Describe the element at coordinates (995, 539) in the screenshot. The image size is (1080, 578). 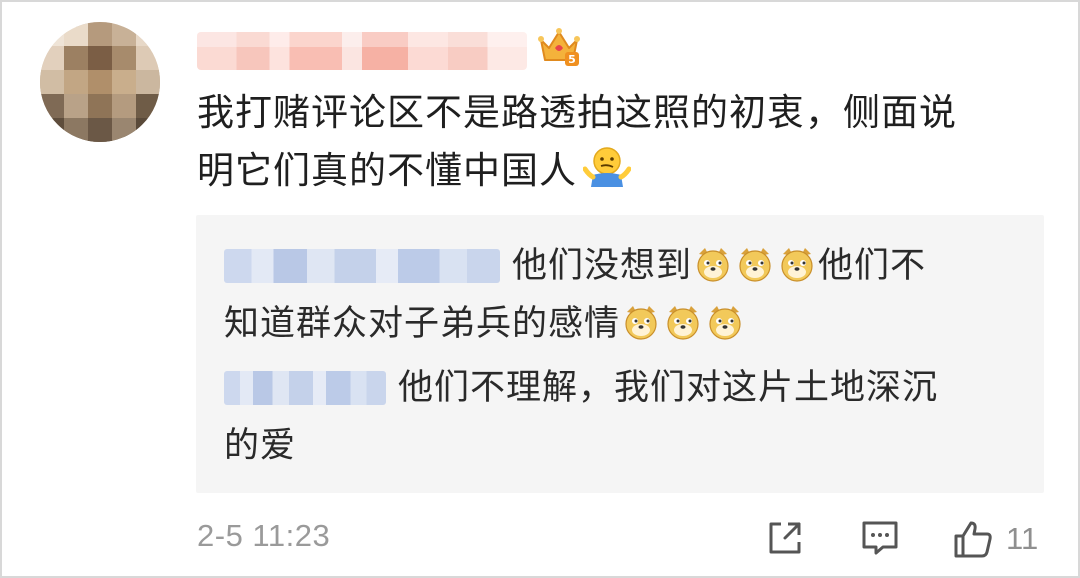
I see `like-button: 11` at that location.